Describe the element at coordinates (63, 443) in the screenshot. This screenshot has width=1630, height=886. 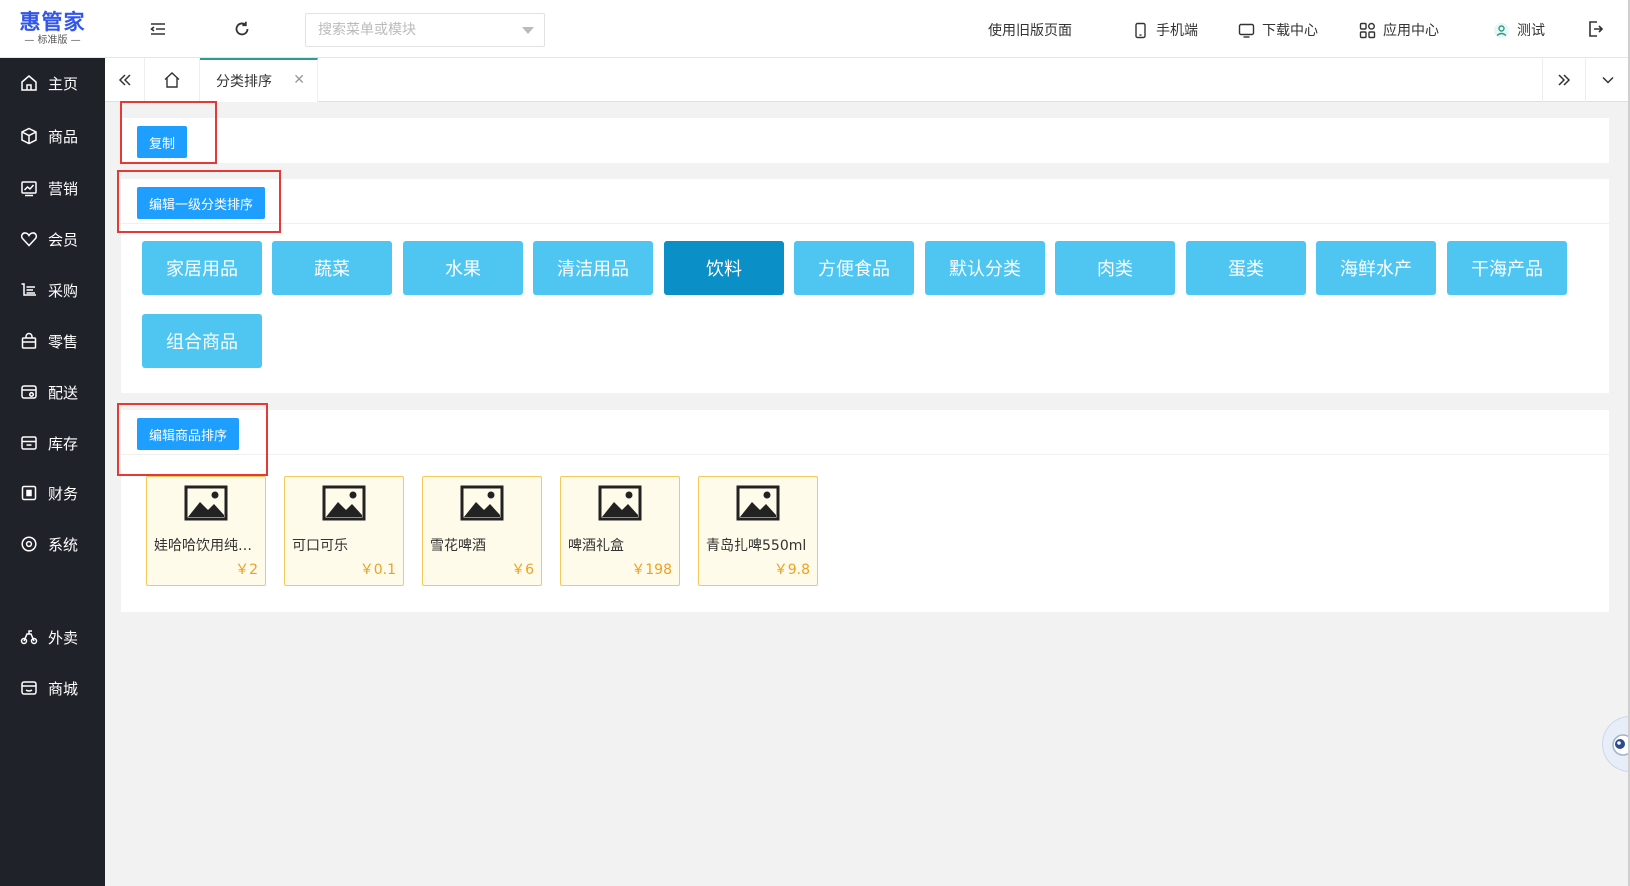
I see `sidebar-item-label: 库存` at that location.